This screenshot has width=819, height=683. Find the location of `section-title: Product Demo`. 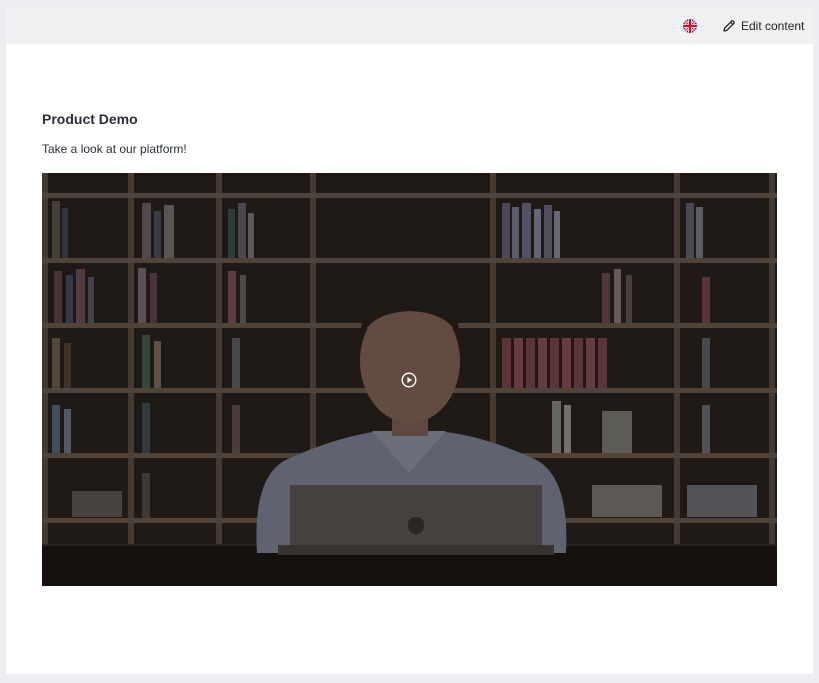

section-title: Product Demo is located at coordinates (90, 119).